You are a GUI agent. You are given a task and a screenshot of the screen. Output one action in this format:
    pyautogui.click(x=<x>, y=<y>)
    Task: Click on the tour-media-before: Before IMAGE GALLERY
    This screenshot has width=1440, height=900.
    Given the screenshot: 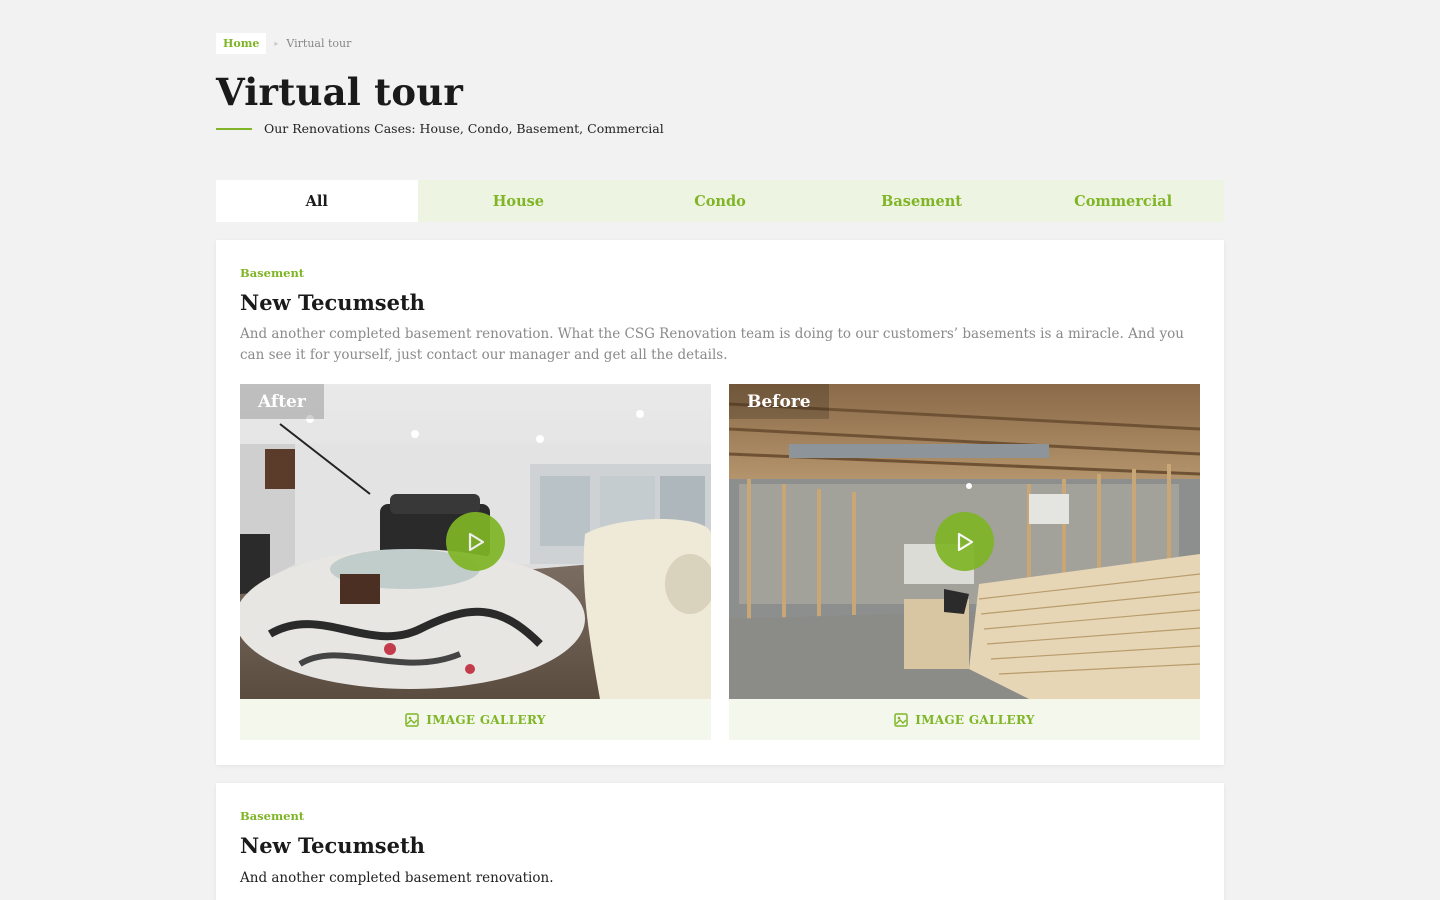 What is the action you would take?
    pyautogui.click(x=964, y=562)
    